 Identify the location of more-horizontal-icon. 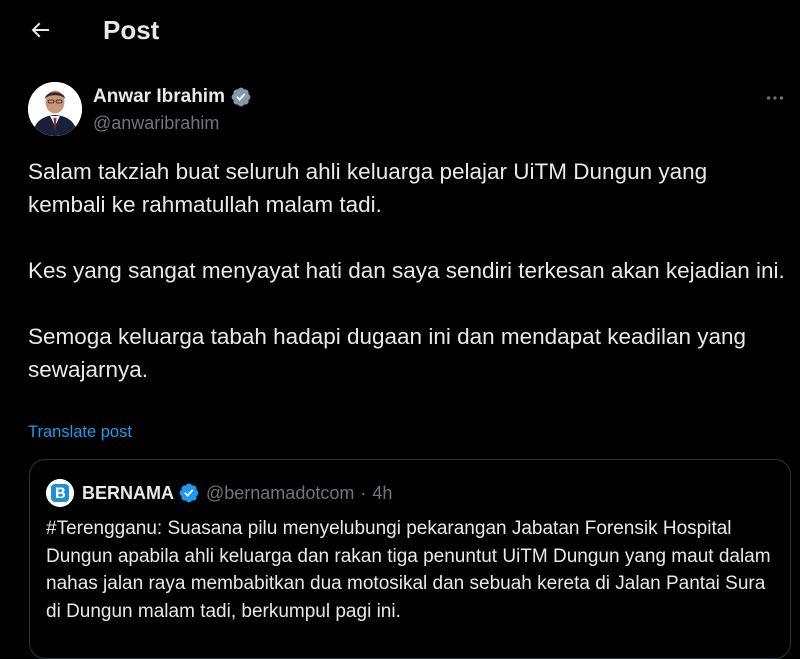
(775, 98).